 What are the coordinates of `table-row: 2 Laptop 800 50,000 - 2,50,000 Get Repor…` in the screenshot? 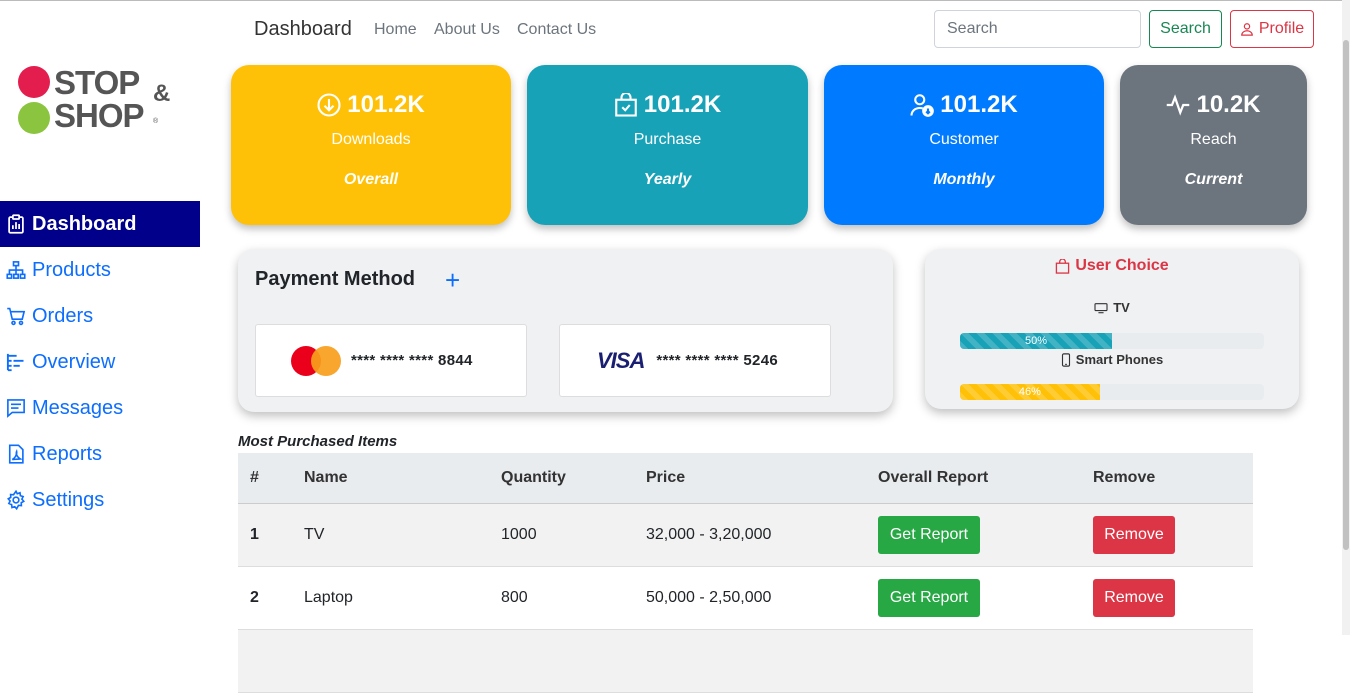 It's located at (745, 598).